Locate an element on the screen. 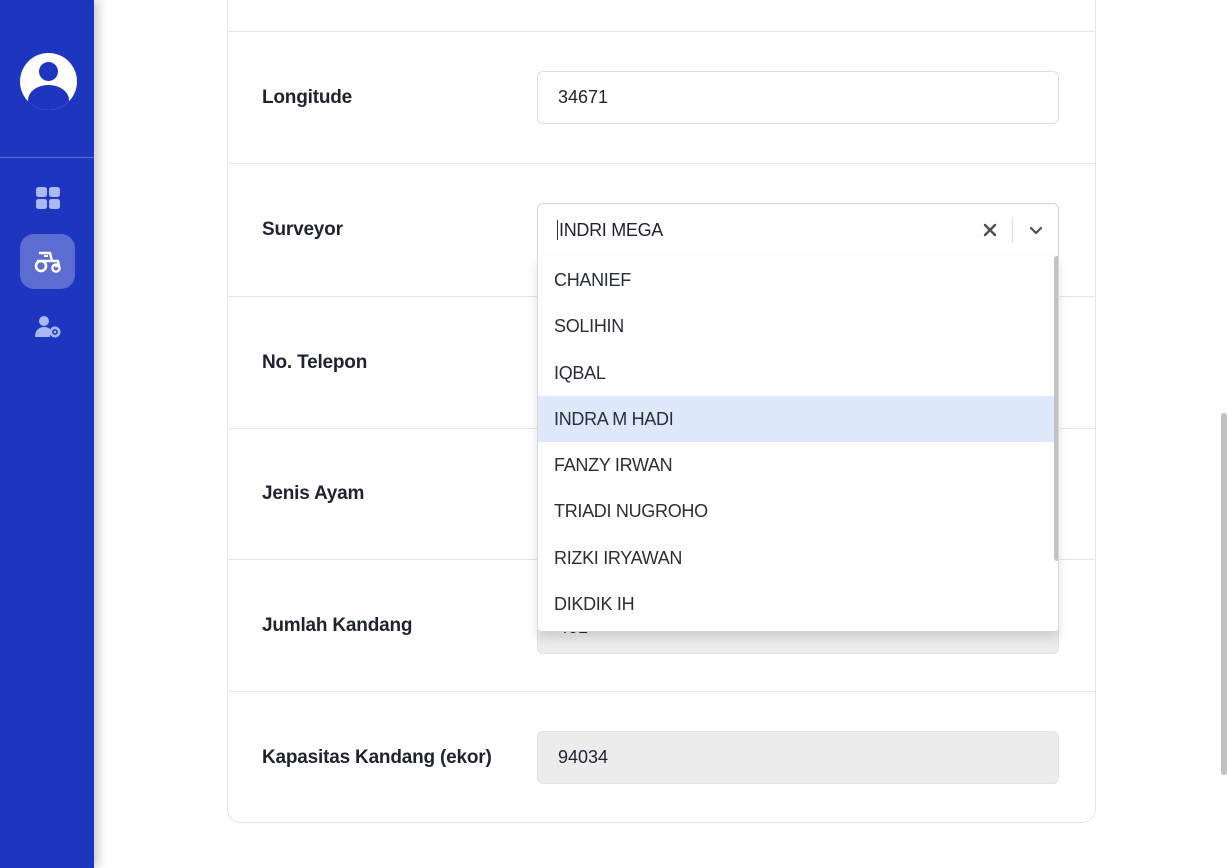 Image resolution: width=1227 pixels, height=868 pixels. select-separator is located at coordinates (1012, 230).